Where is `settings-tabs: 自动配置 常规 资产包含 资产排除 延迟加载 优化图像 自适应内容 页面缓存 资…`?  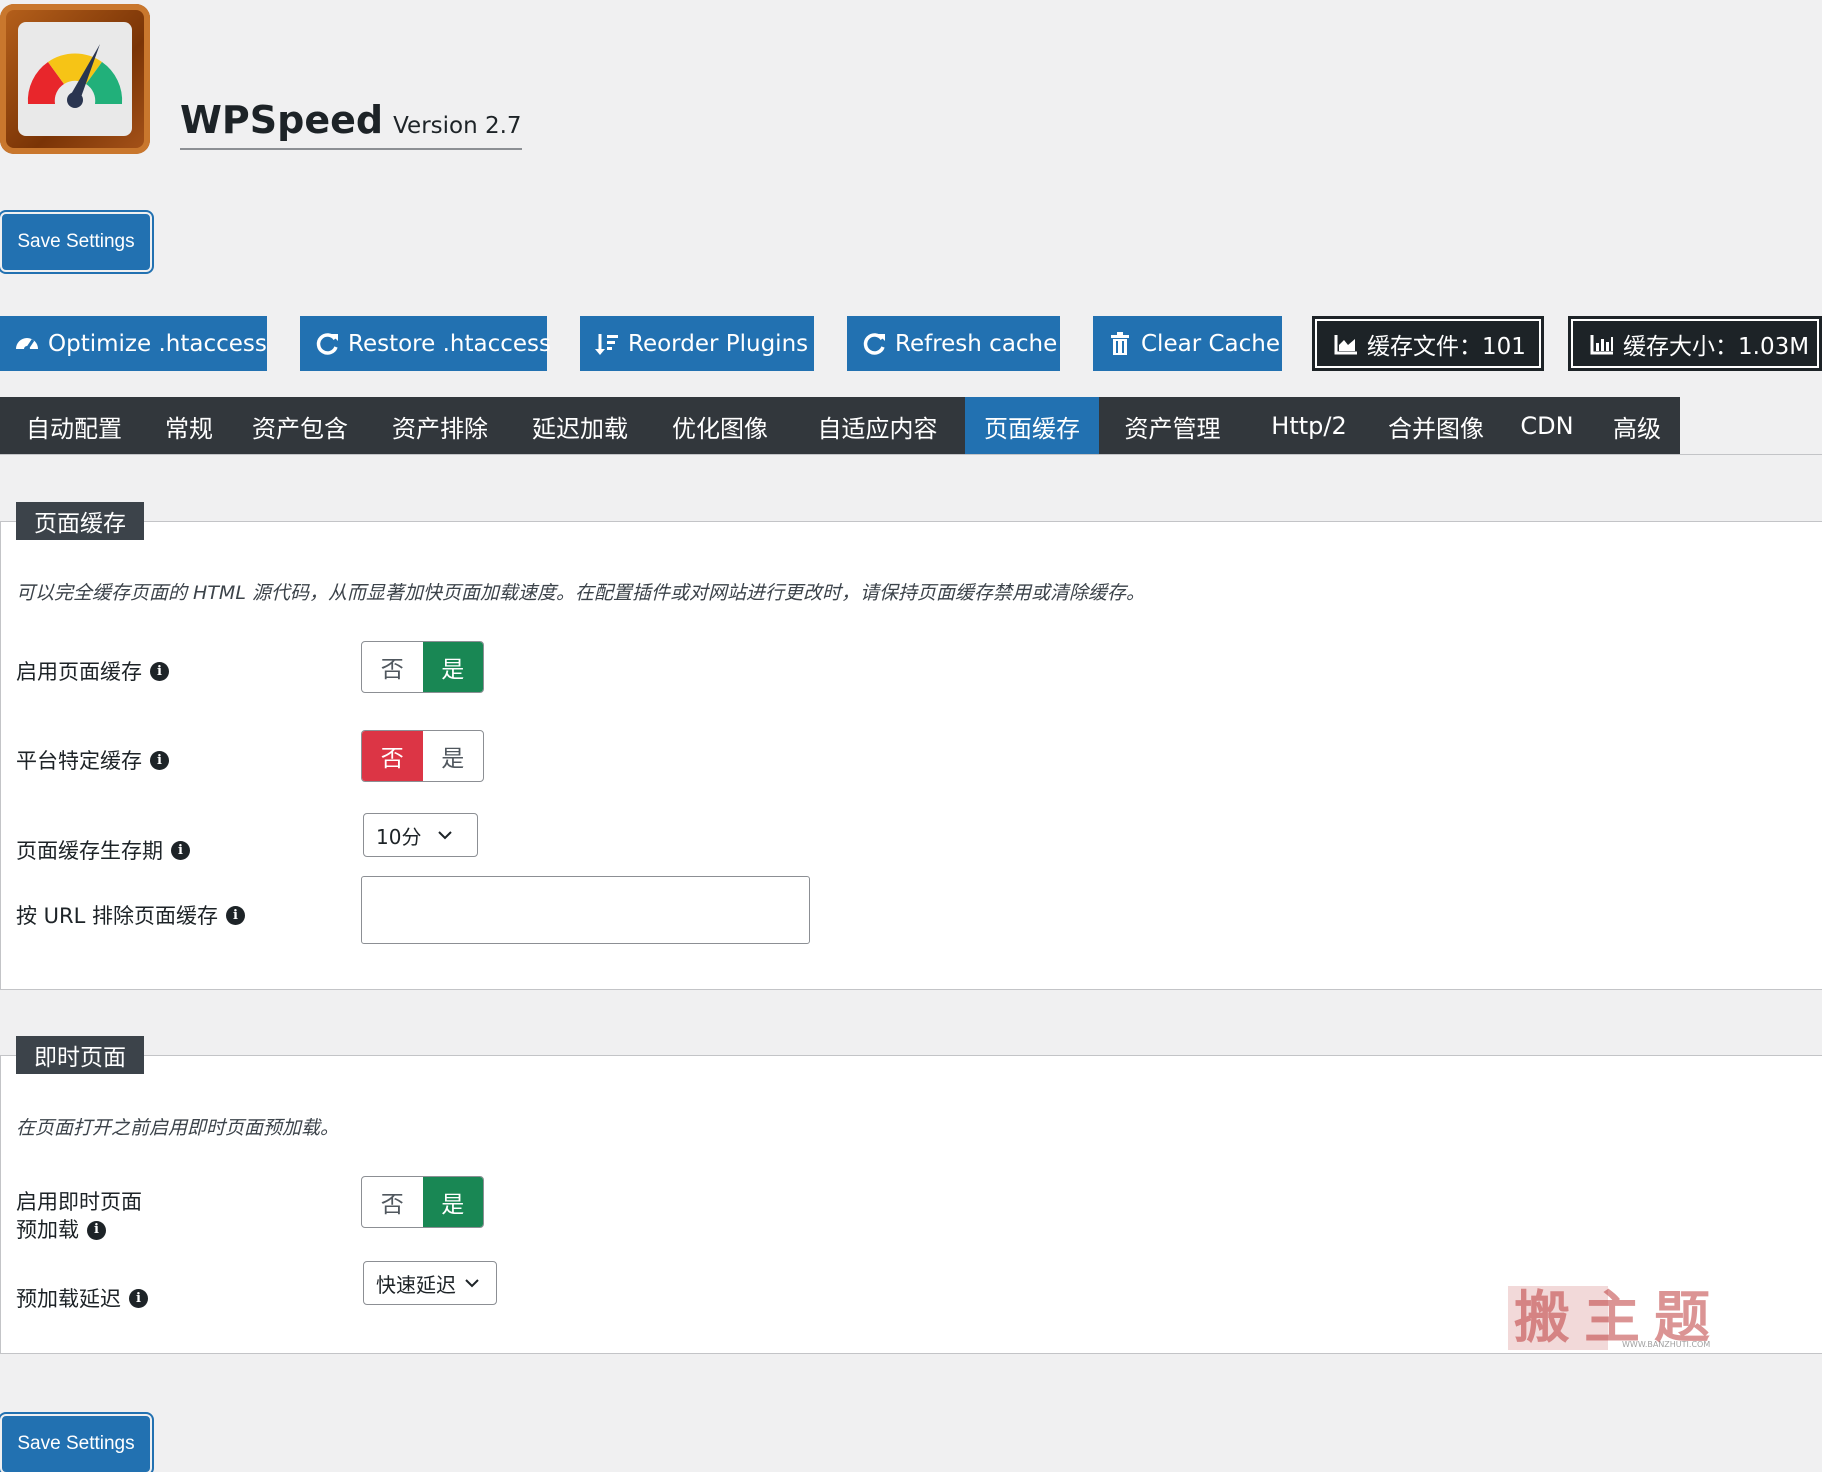 settings-tabs: 自动配置 常规 资产包含 资产排除 延迟加载 优化图像 自适应内容 页面缓存 资… is located at coordinates (840, 426).